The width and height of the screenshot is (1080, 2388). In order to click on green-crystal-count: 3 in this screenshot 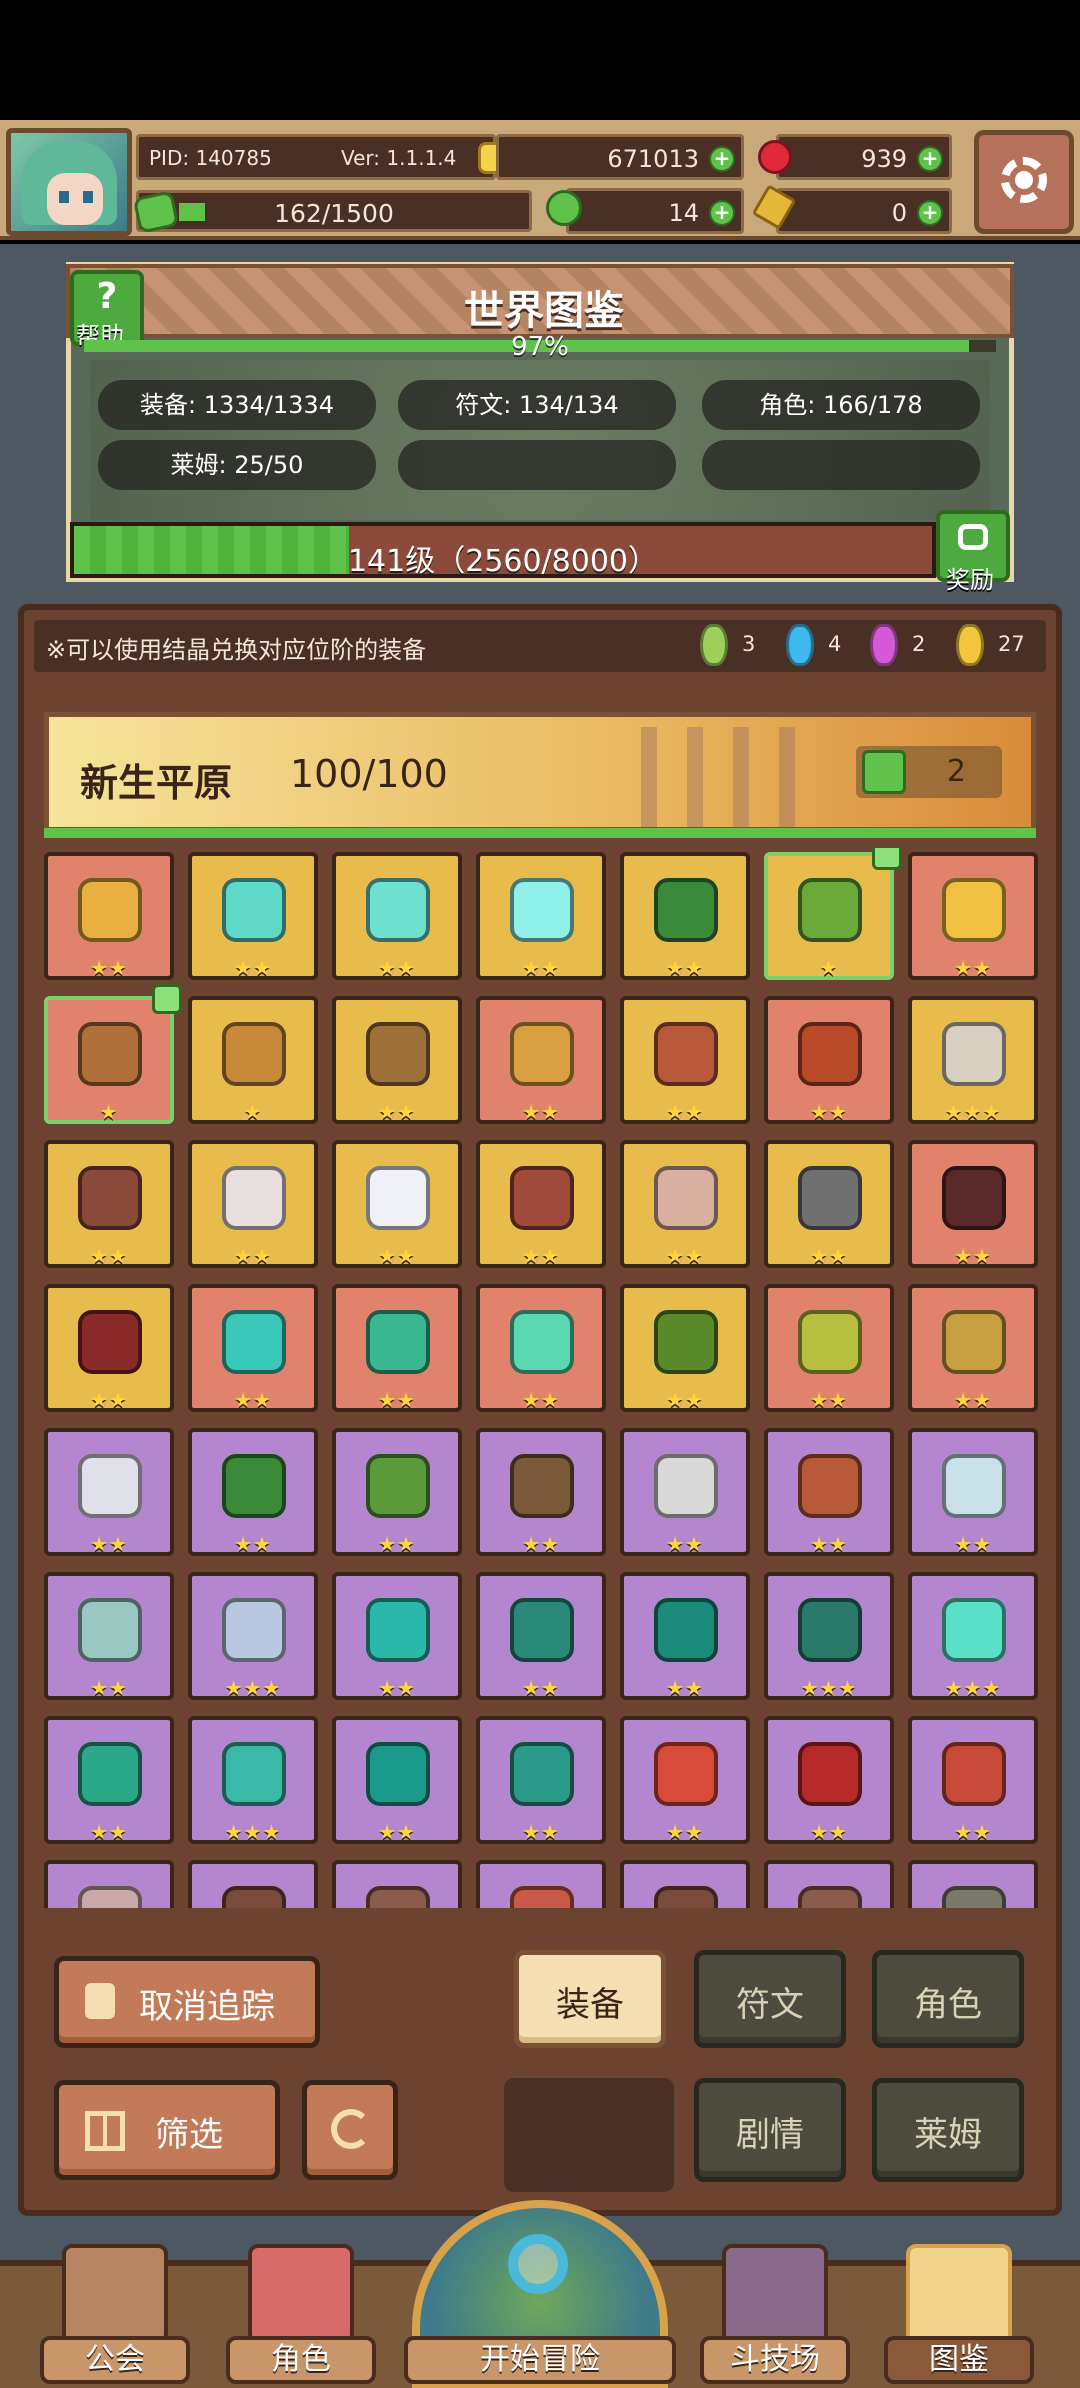, I will do `click(749, 644)`.